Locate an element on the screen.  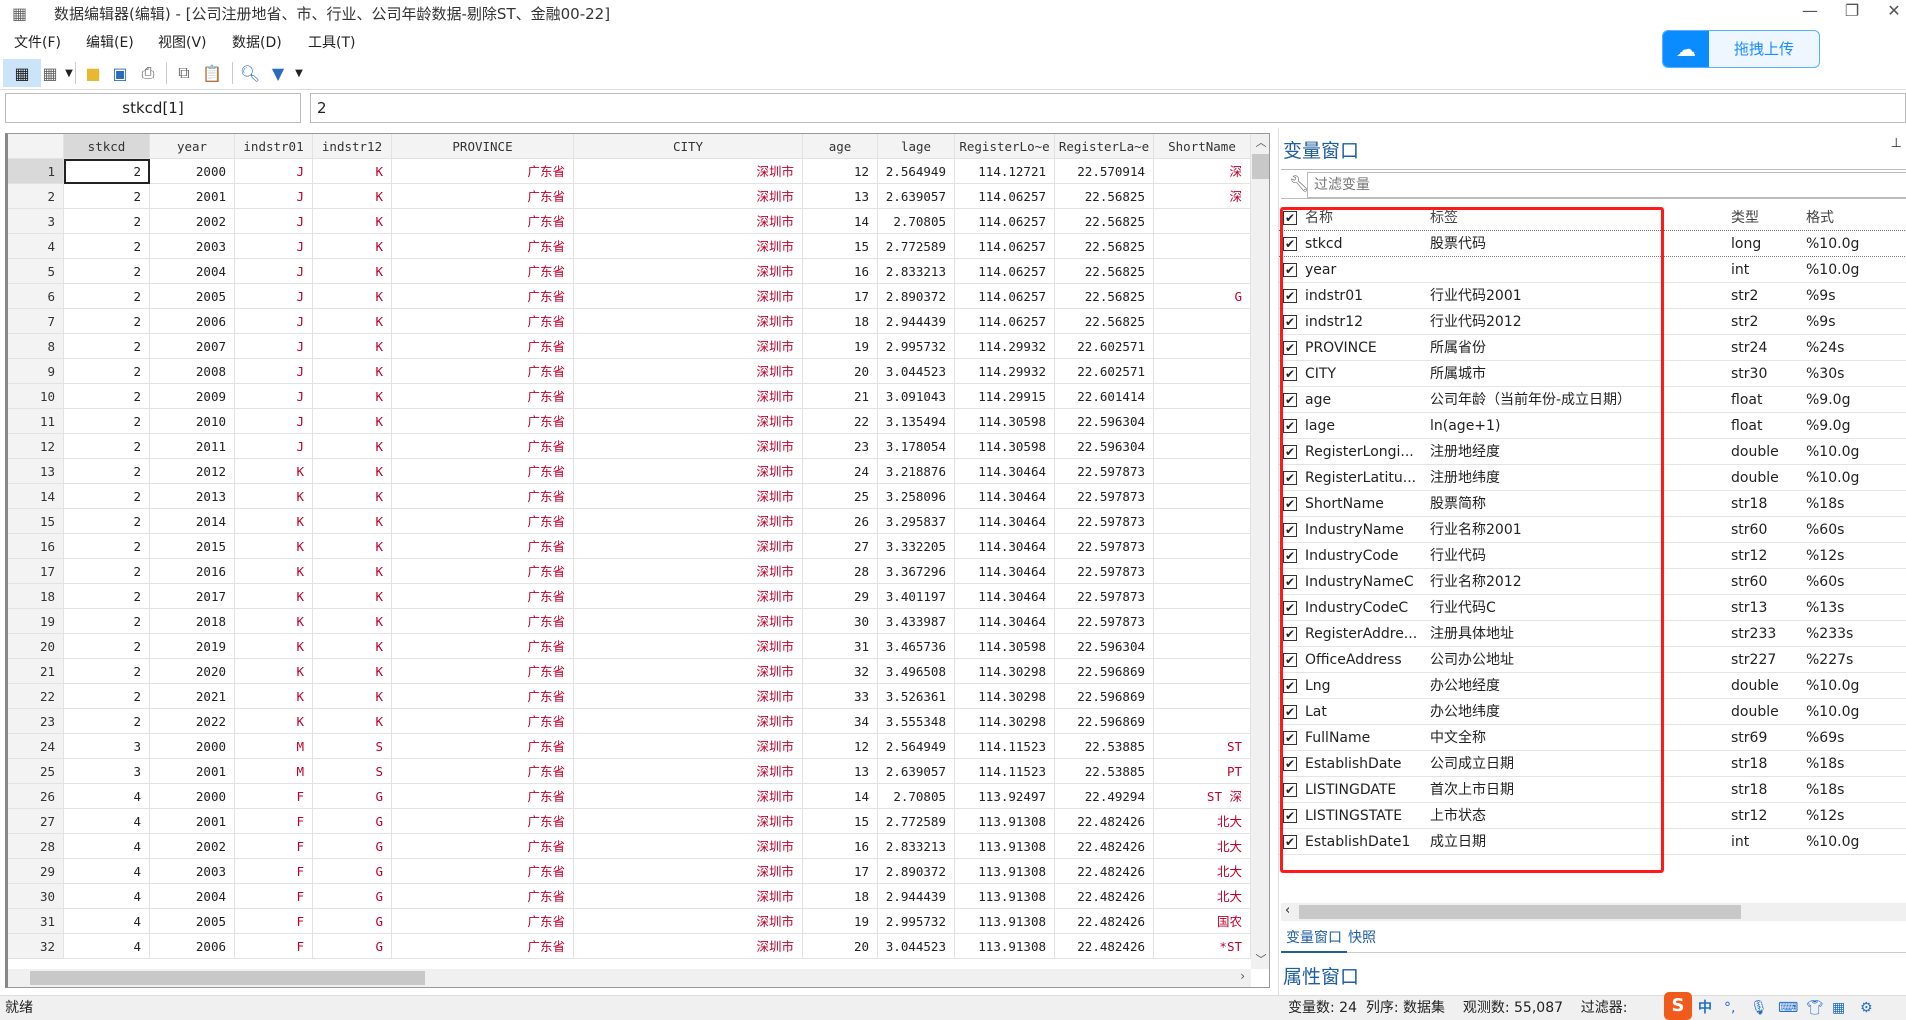
table-cell: 22.53885 is located at coordinates (1104, 746).